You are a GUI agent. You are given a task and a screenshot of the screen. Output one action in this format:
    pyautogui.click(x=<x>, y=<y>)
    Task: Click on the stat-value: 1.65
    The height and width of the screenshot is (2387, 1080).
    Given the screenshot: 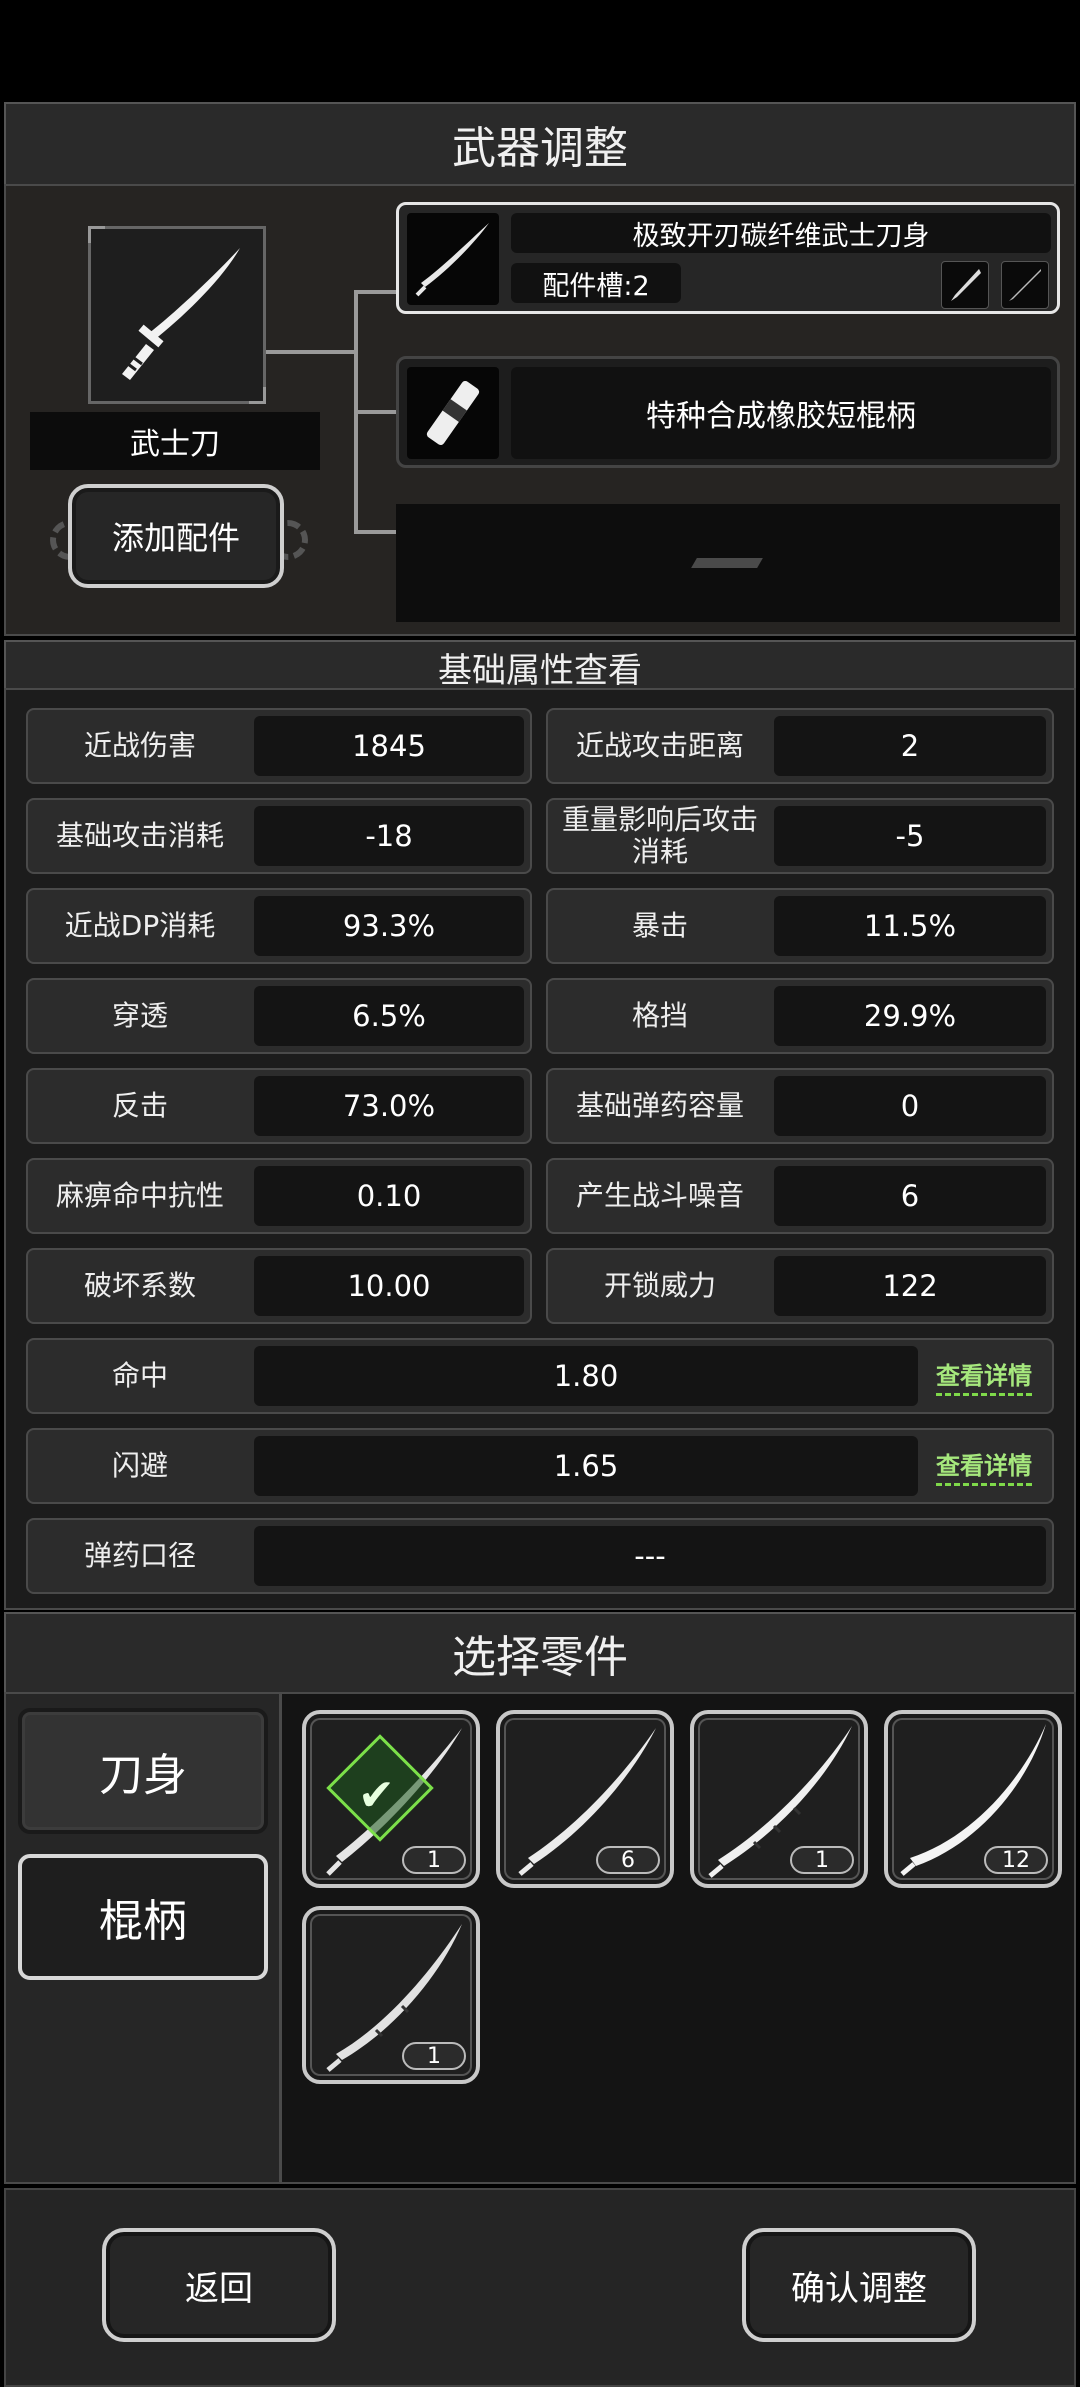 What is the action you would take?
    pyautogui.click(x=586, y=1466)
    